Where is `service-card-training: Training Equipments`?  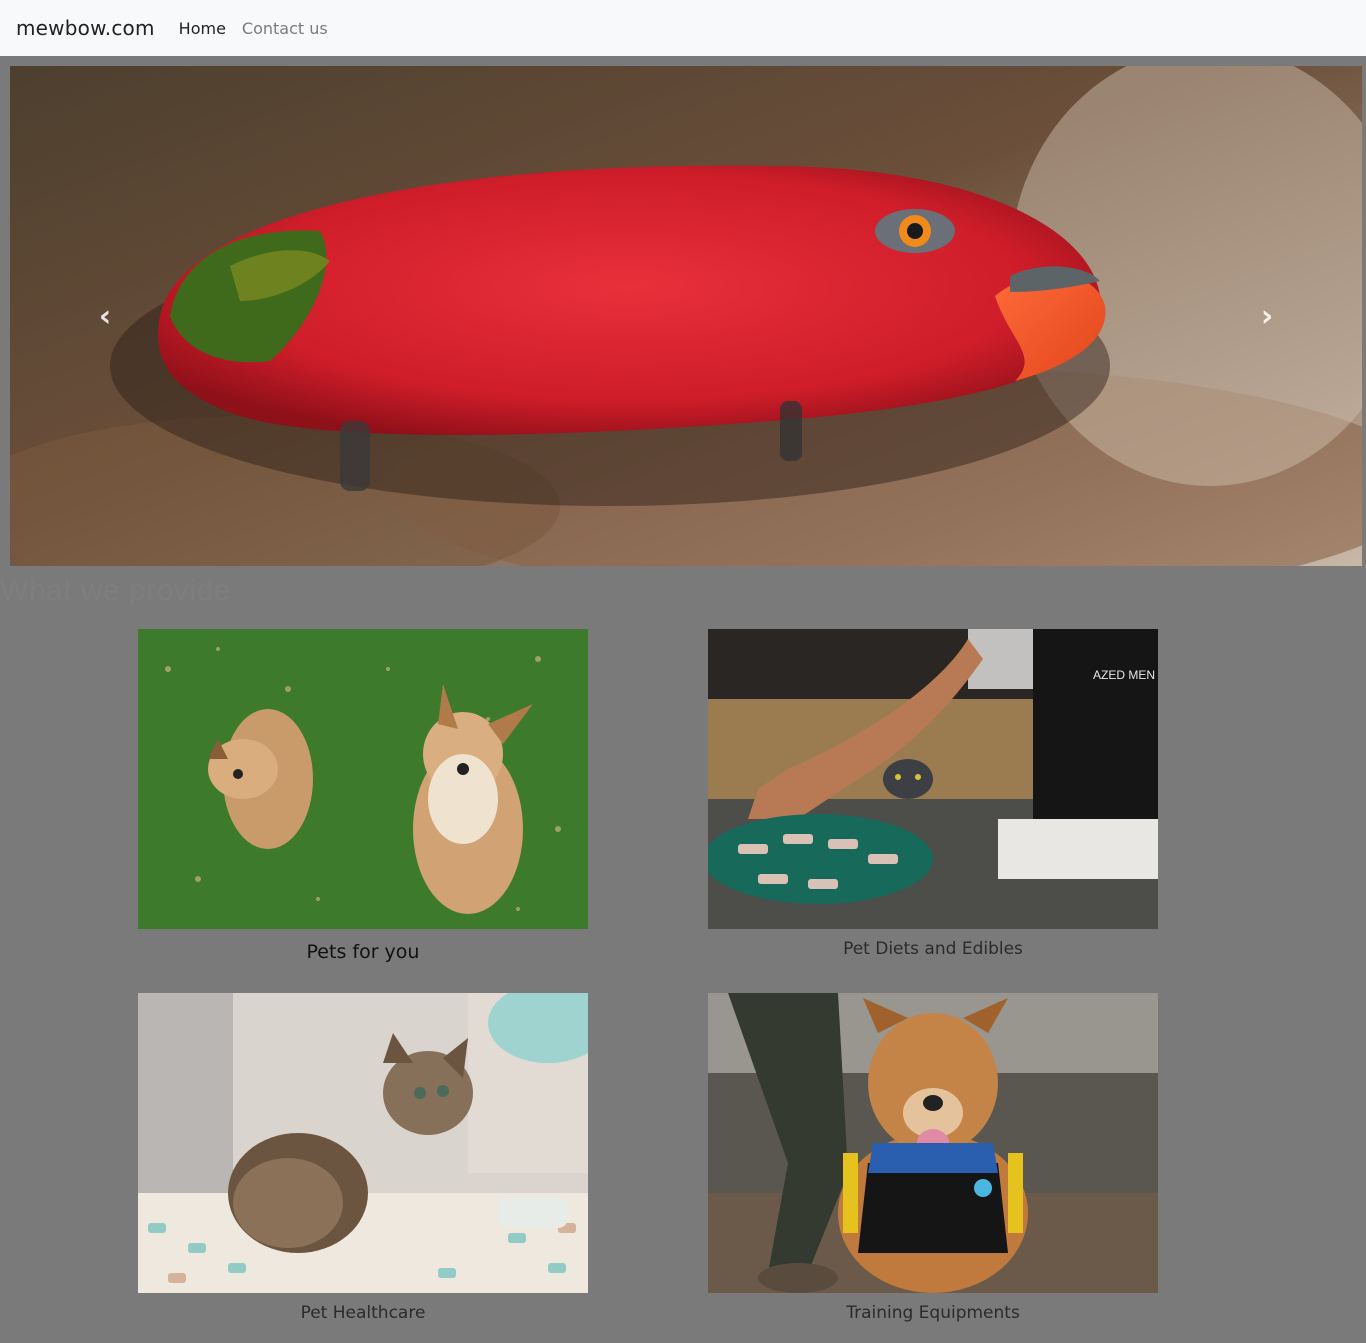 service-card-training: Training Equipments is located at coordinates (933, 1158).